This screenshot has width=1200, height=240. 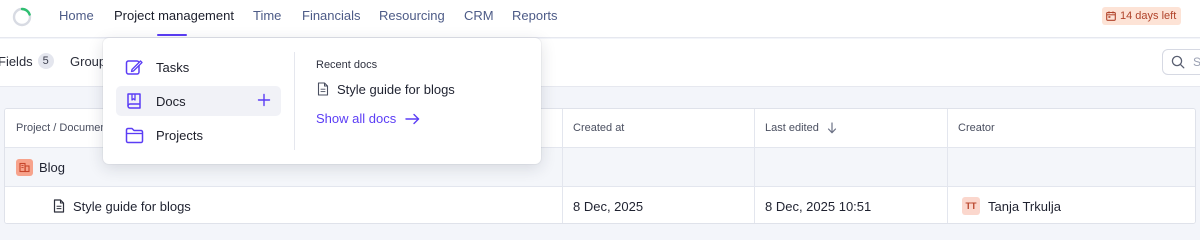 I want to click on search-placeholder: S, so click(x=1196, y=62).